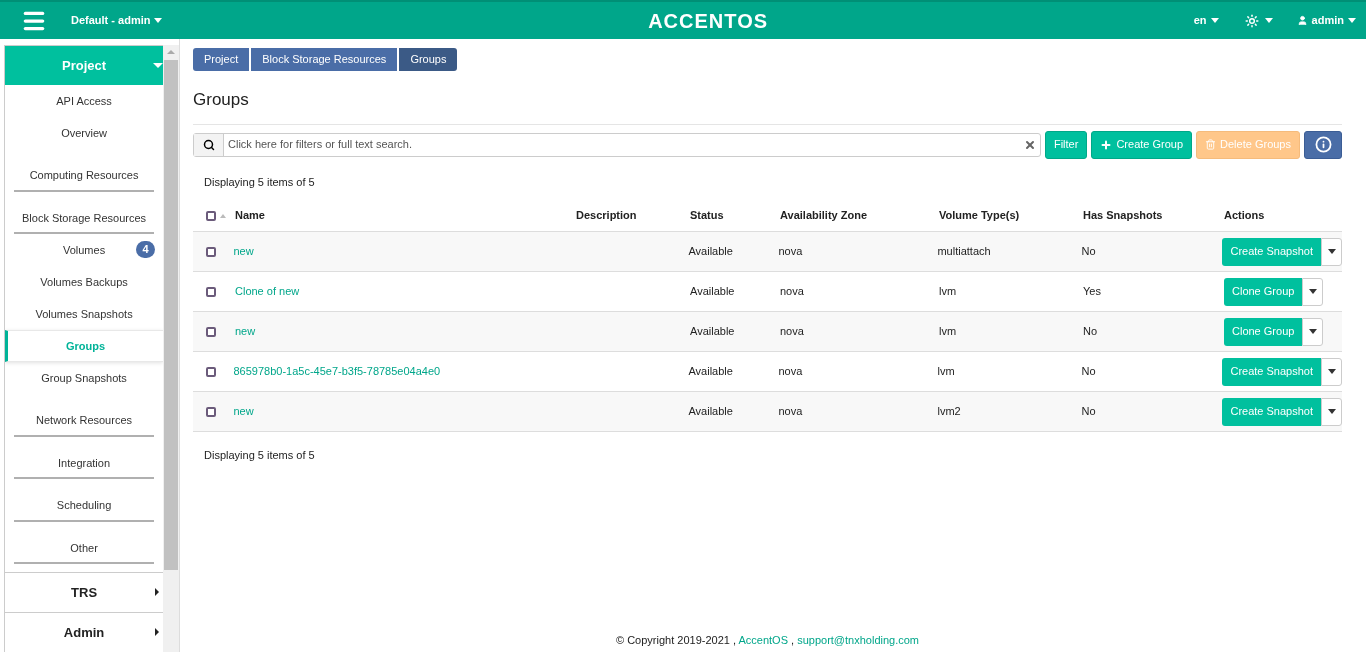 This screenshot has width=1366, height=652. Describe the element at coordinates (171, 315) in the screenshot. I see `scrollbar-thumb` at that location.